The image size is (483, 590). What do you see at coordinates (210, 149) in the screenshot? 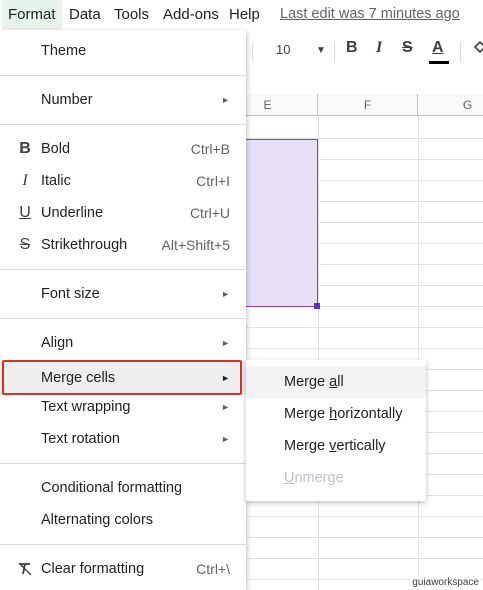
I see `shortcut-label: Ctrl+B` at bounding box center [210, 149].